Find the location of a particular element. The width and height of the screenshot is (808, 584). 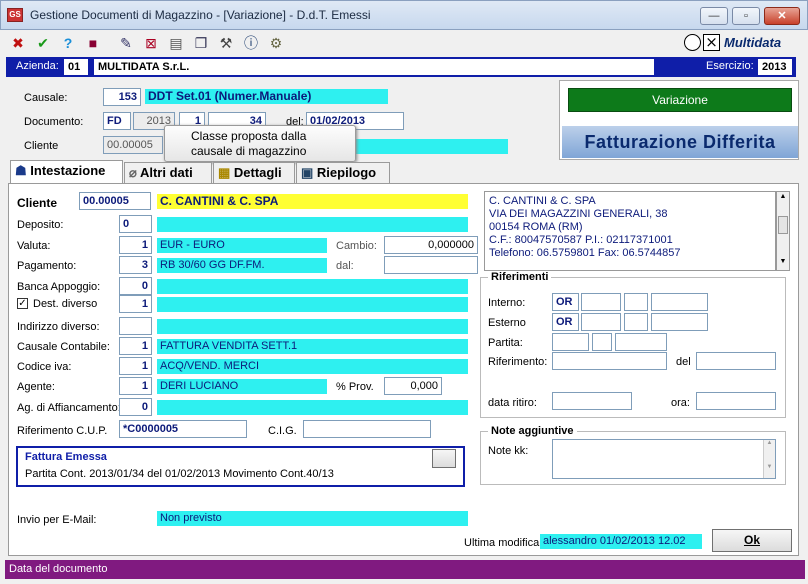

scroll-thumb is located at coordinates (783, 225).